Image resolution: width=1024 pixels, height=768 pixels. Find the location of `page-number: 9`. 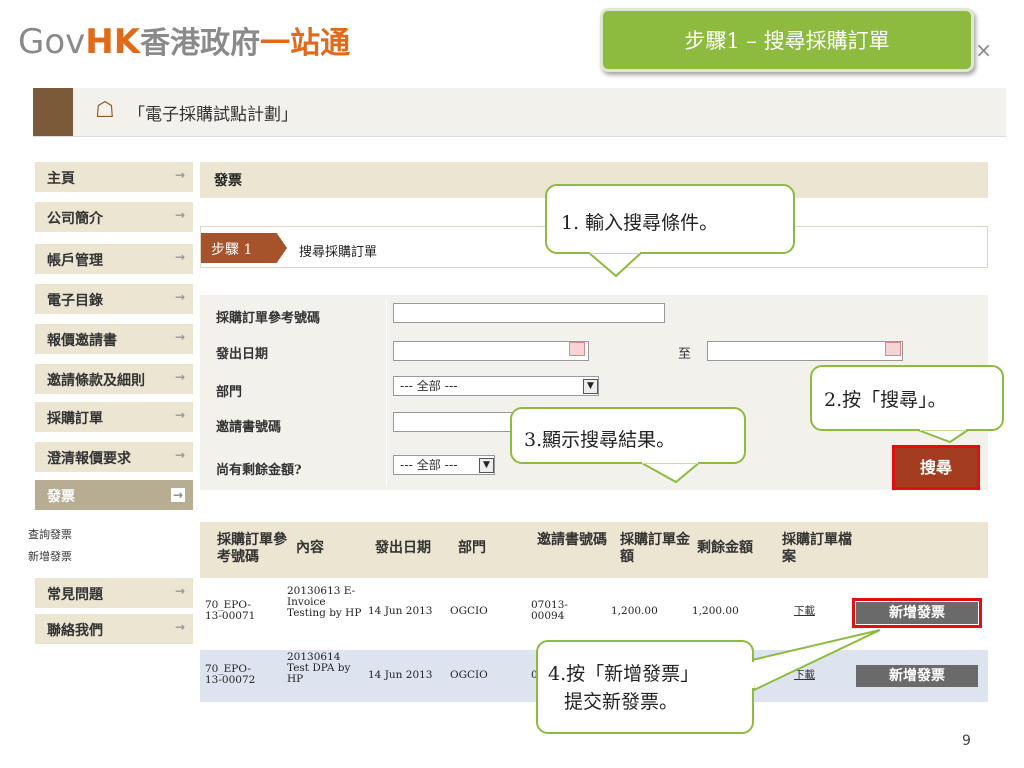

page-number: 9 is located at coordinates (966, 741).